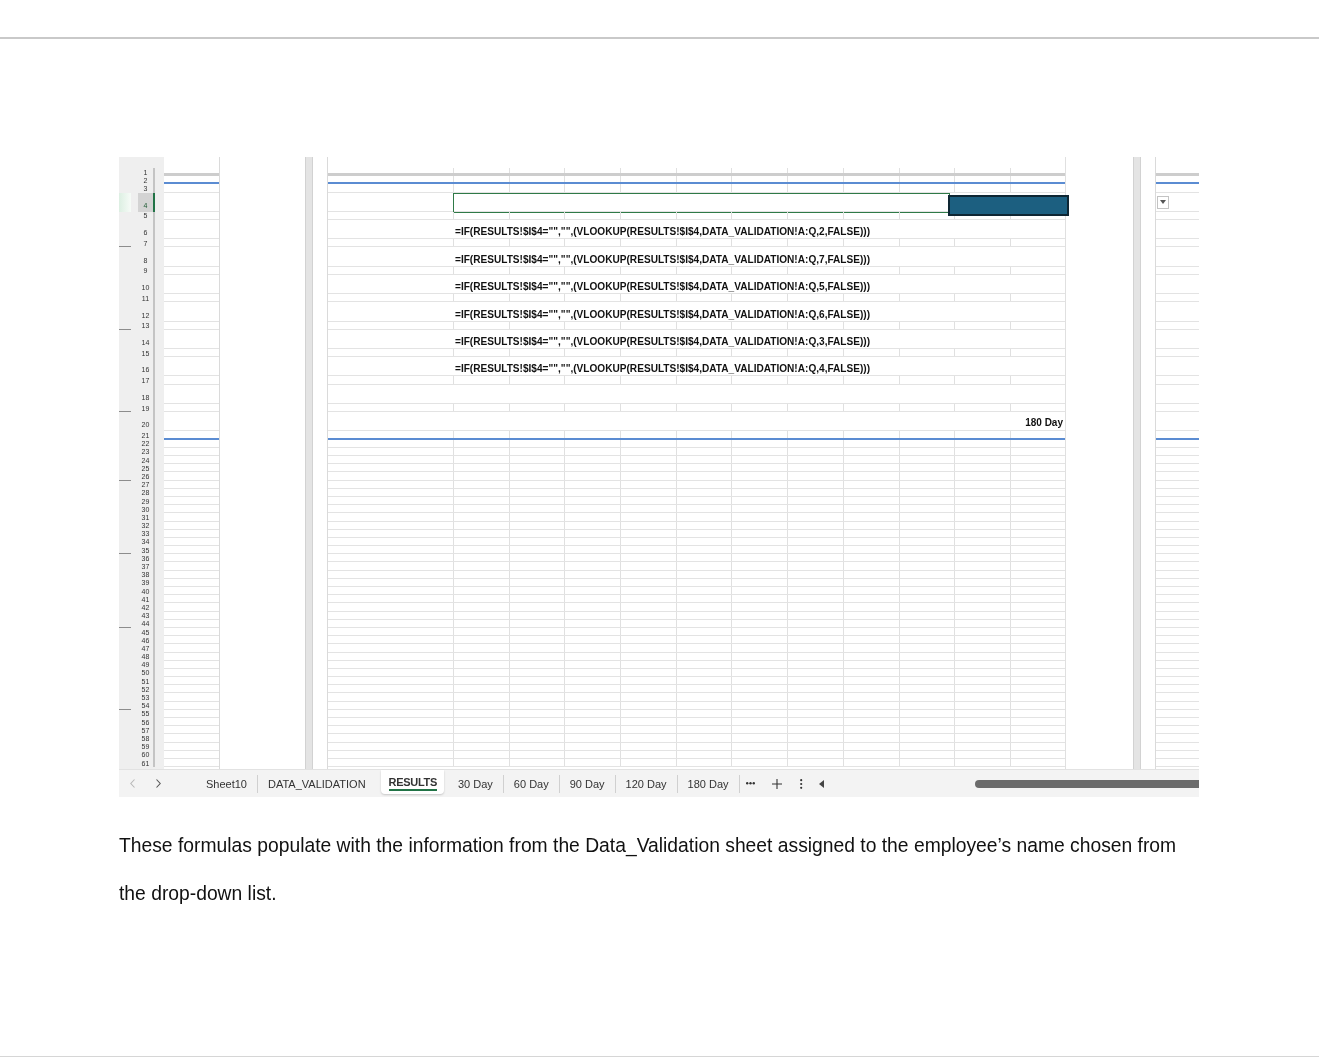 This screenshot has width=1319, height=1058. What do you see at coordinates (125, 202) in the screenshot?
I see `row-highlight` at bounding box center [125, 202].